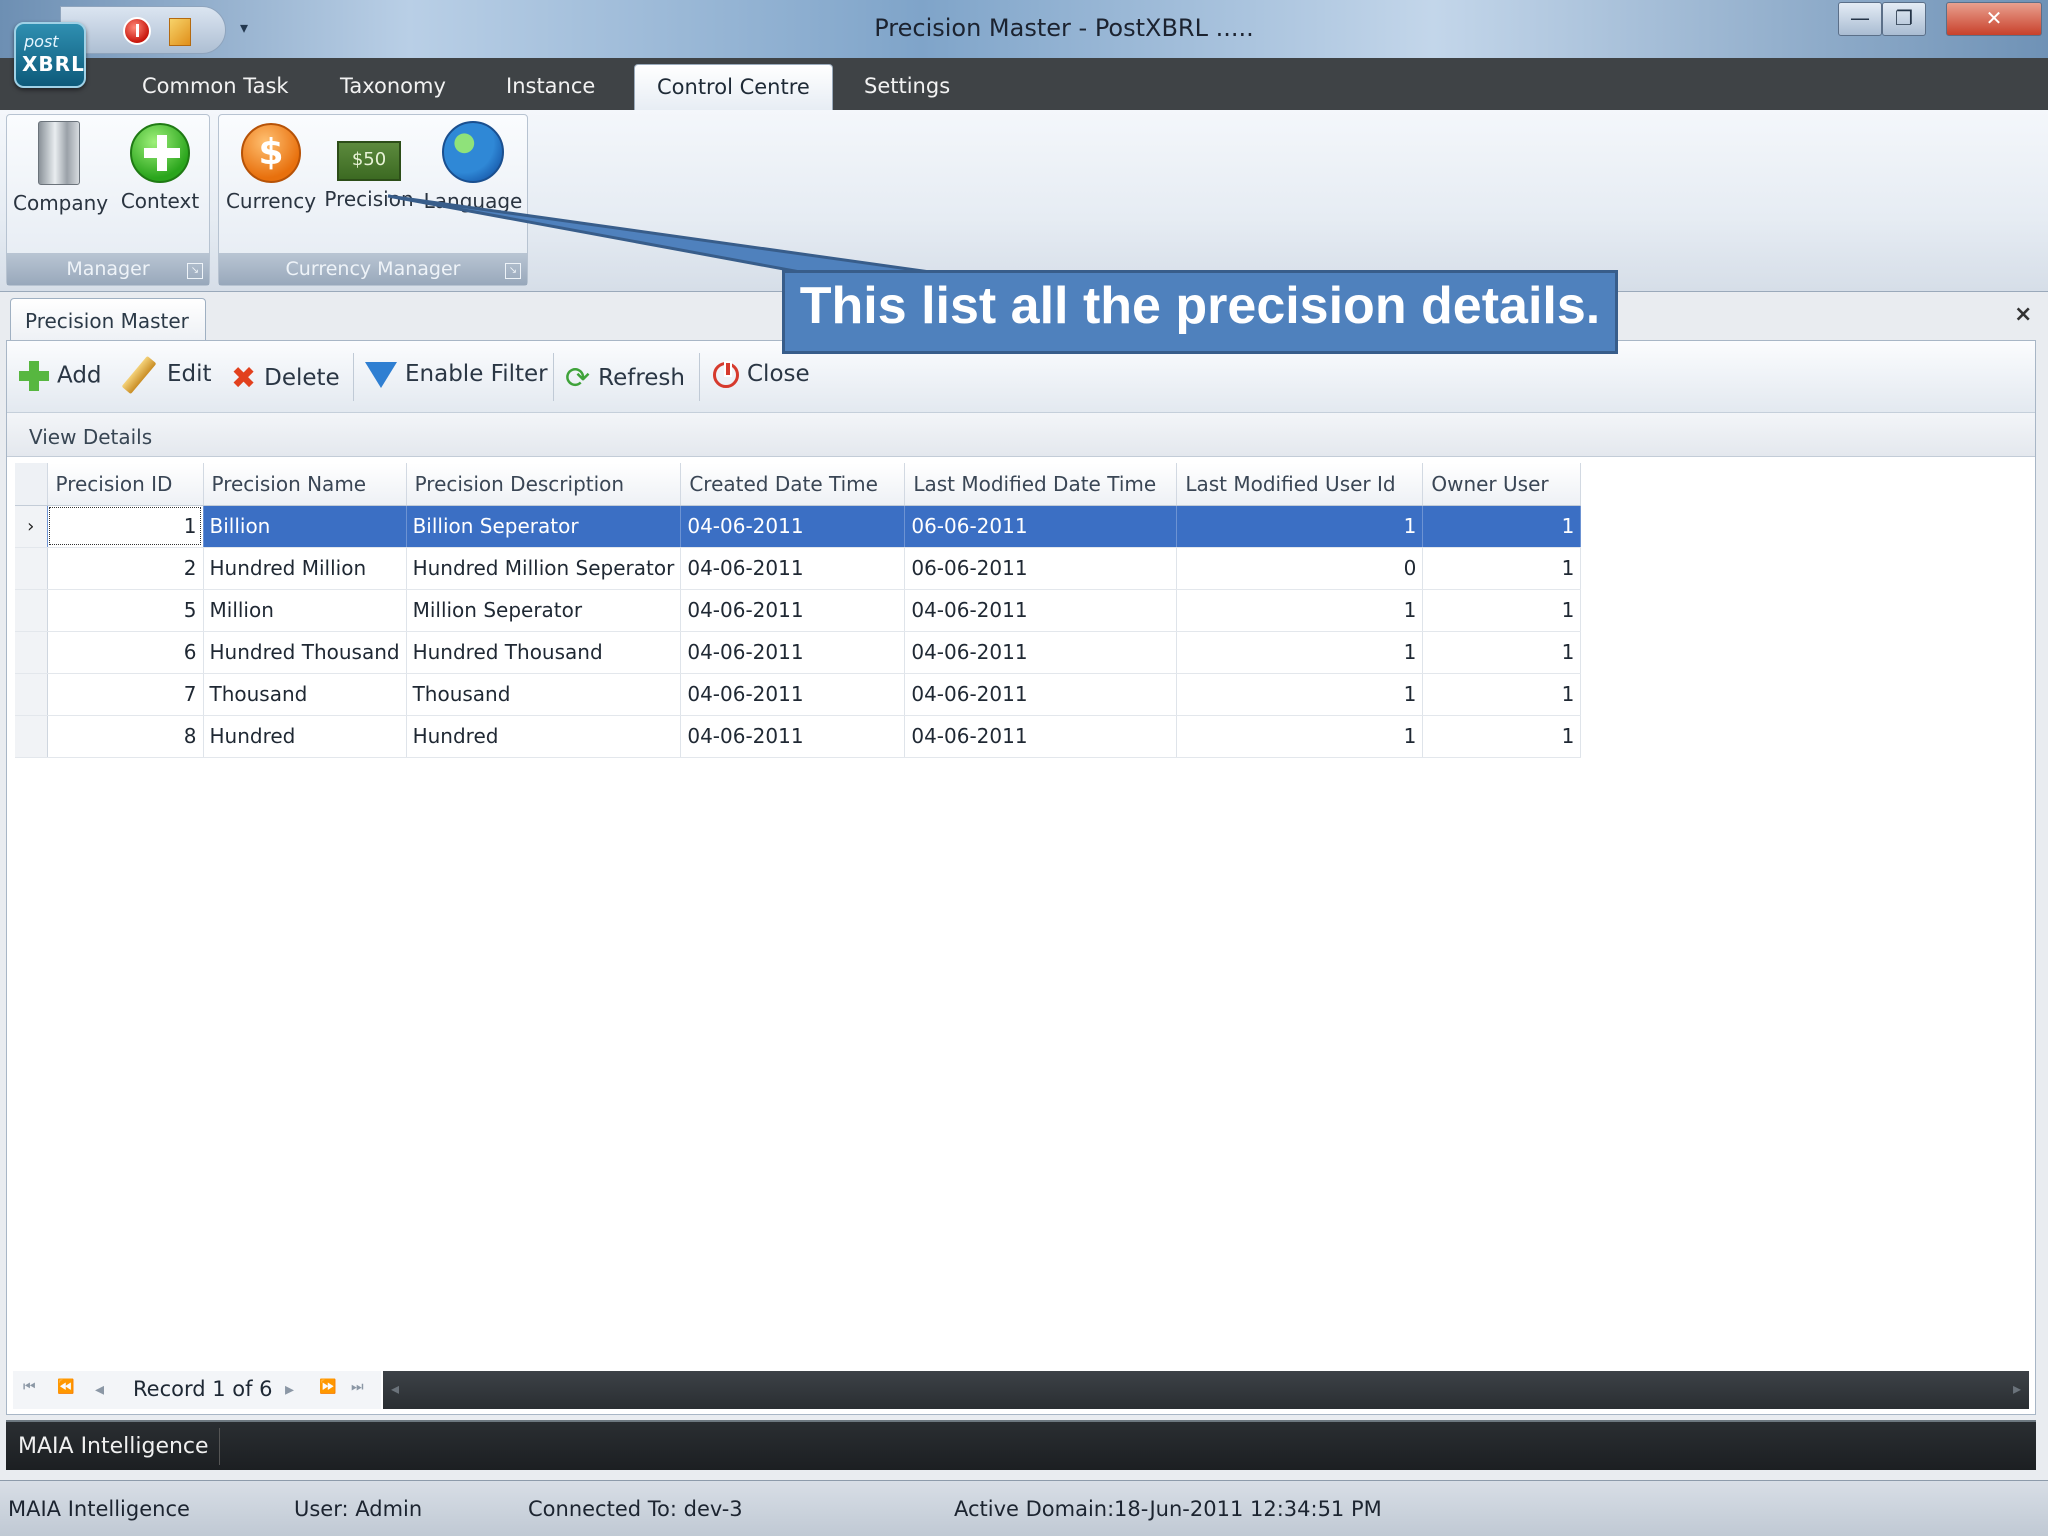 The image size is (2048, 1536). Describe the element at coordinates (160, 201) in the screenshot. I see `context-label: Context` at that location.